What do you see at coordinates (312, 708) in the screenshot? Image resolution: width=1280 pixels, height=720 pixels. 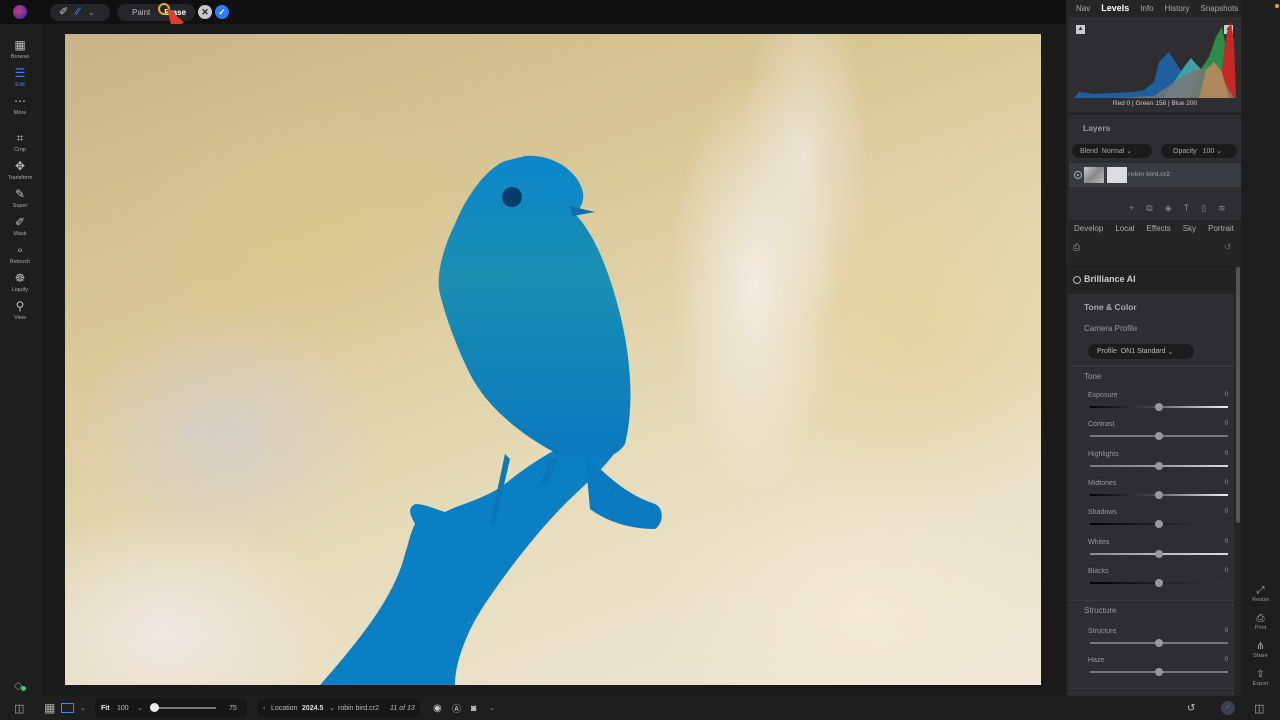 I see `folder-name: 2024.5` at bounding box center [312, 708].